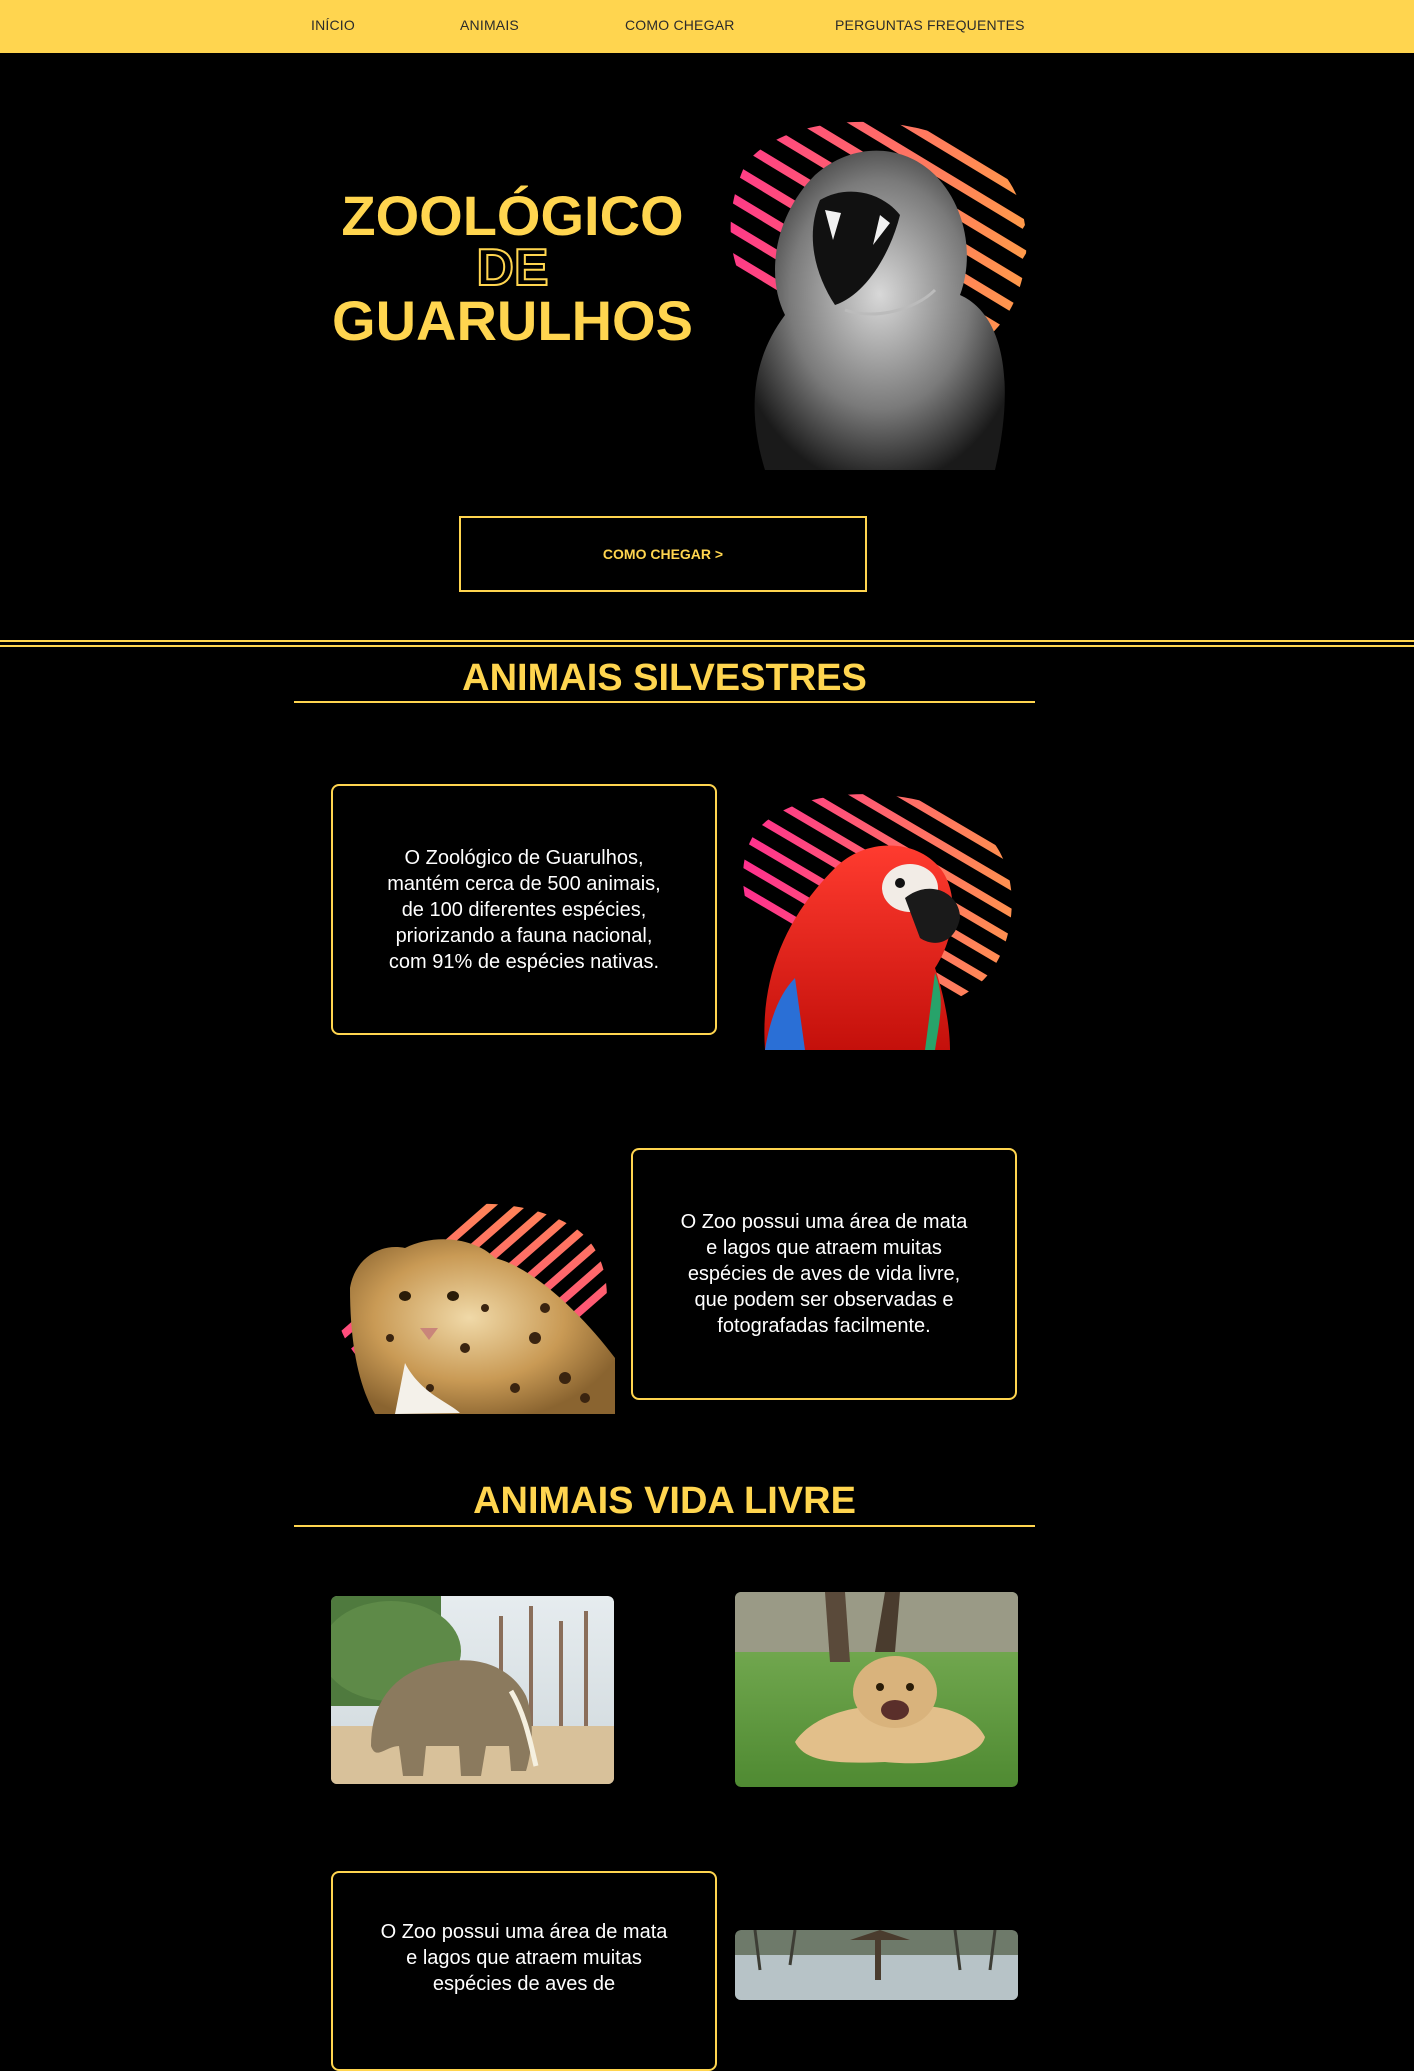 The width and height of the screenshot is (1414, 2071). What do you see at coordinates (664, 1501) in the screenshot?
I see `section-title-vida-livre: ANIMAIS VIDA LIVRE` at bounding box center [664, 1501].